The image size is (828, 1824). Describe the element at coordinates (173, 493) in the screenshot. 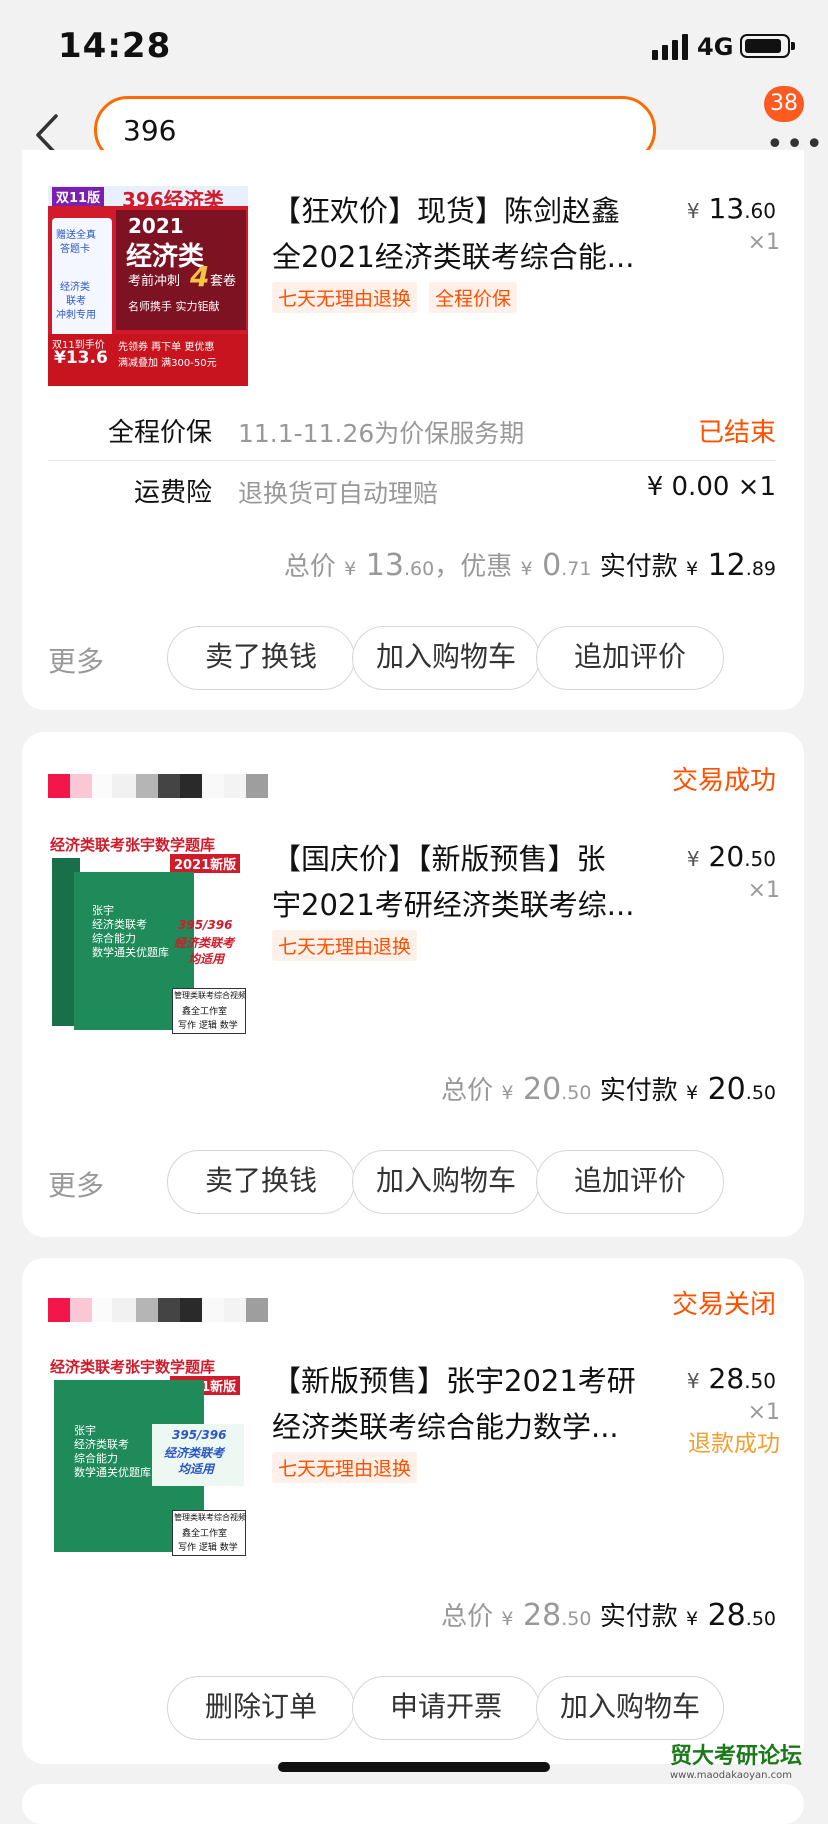

I see `service-label: 运费险` at that location.